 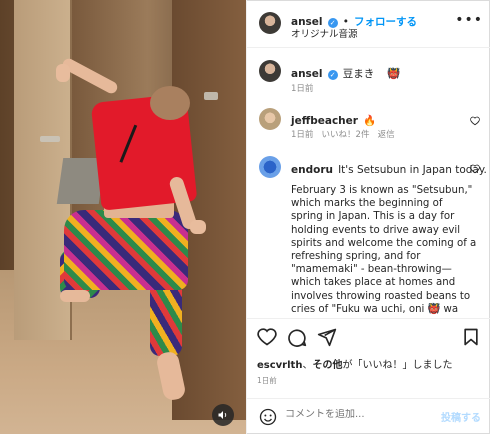 What do you see at coordinates (279, 365) in the screenshot?
I see `liker-username: escvrlth` at bounding box center [279, 365].